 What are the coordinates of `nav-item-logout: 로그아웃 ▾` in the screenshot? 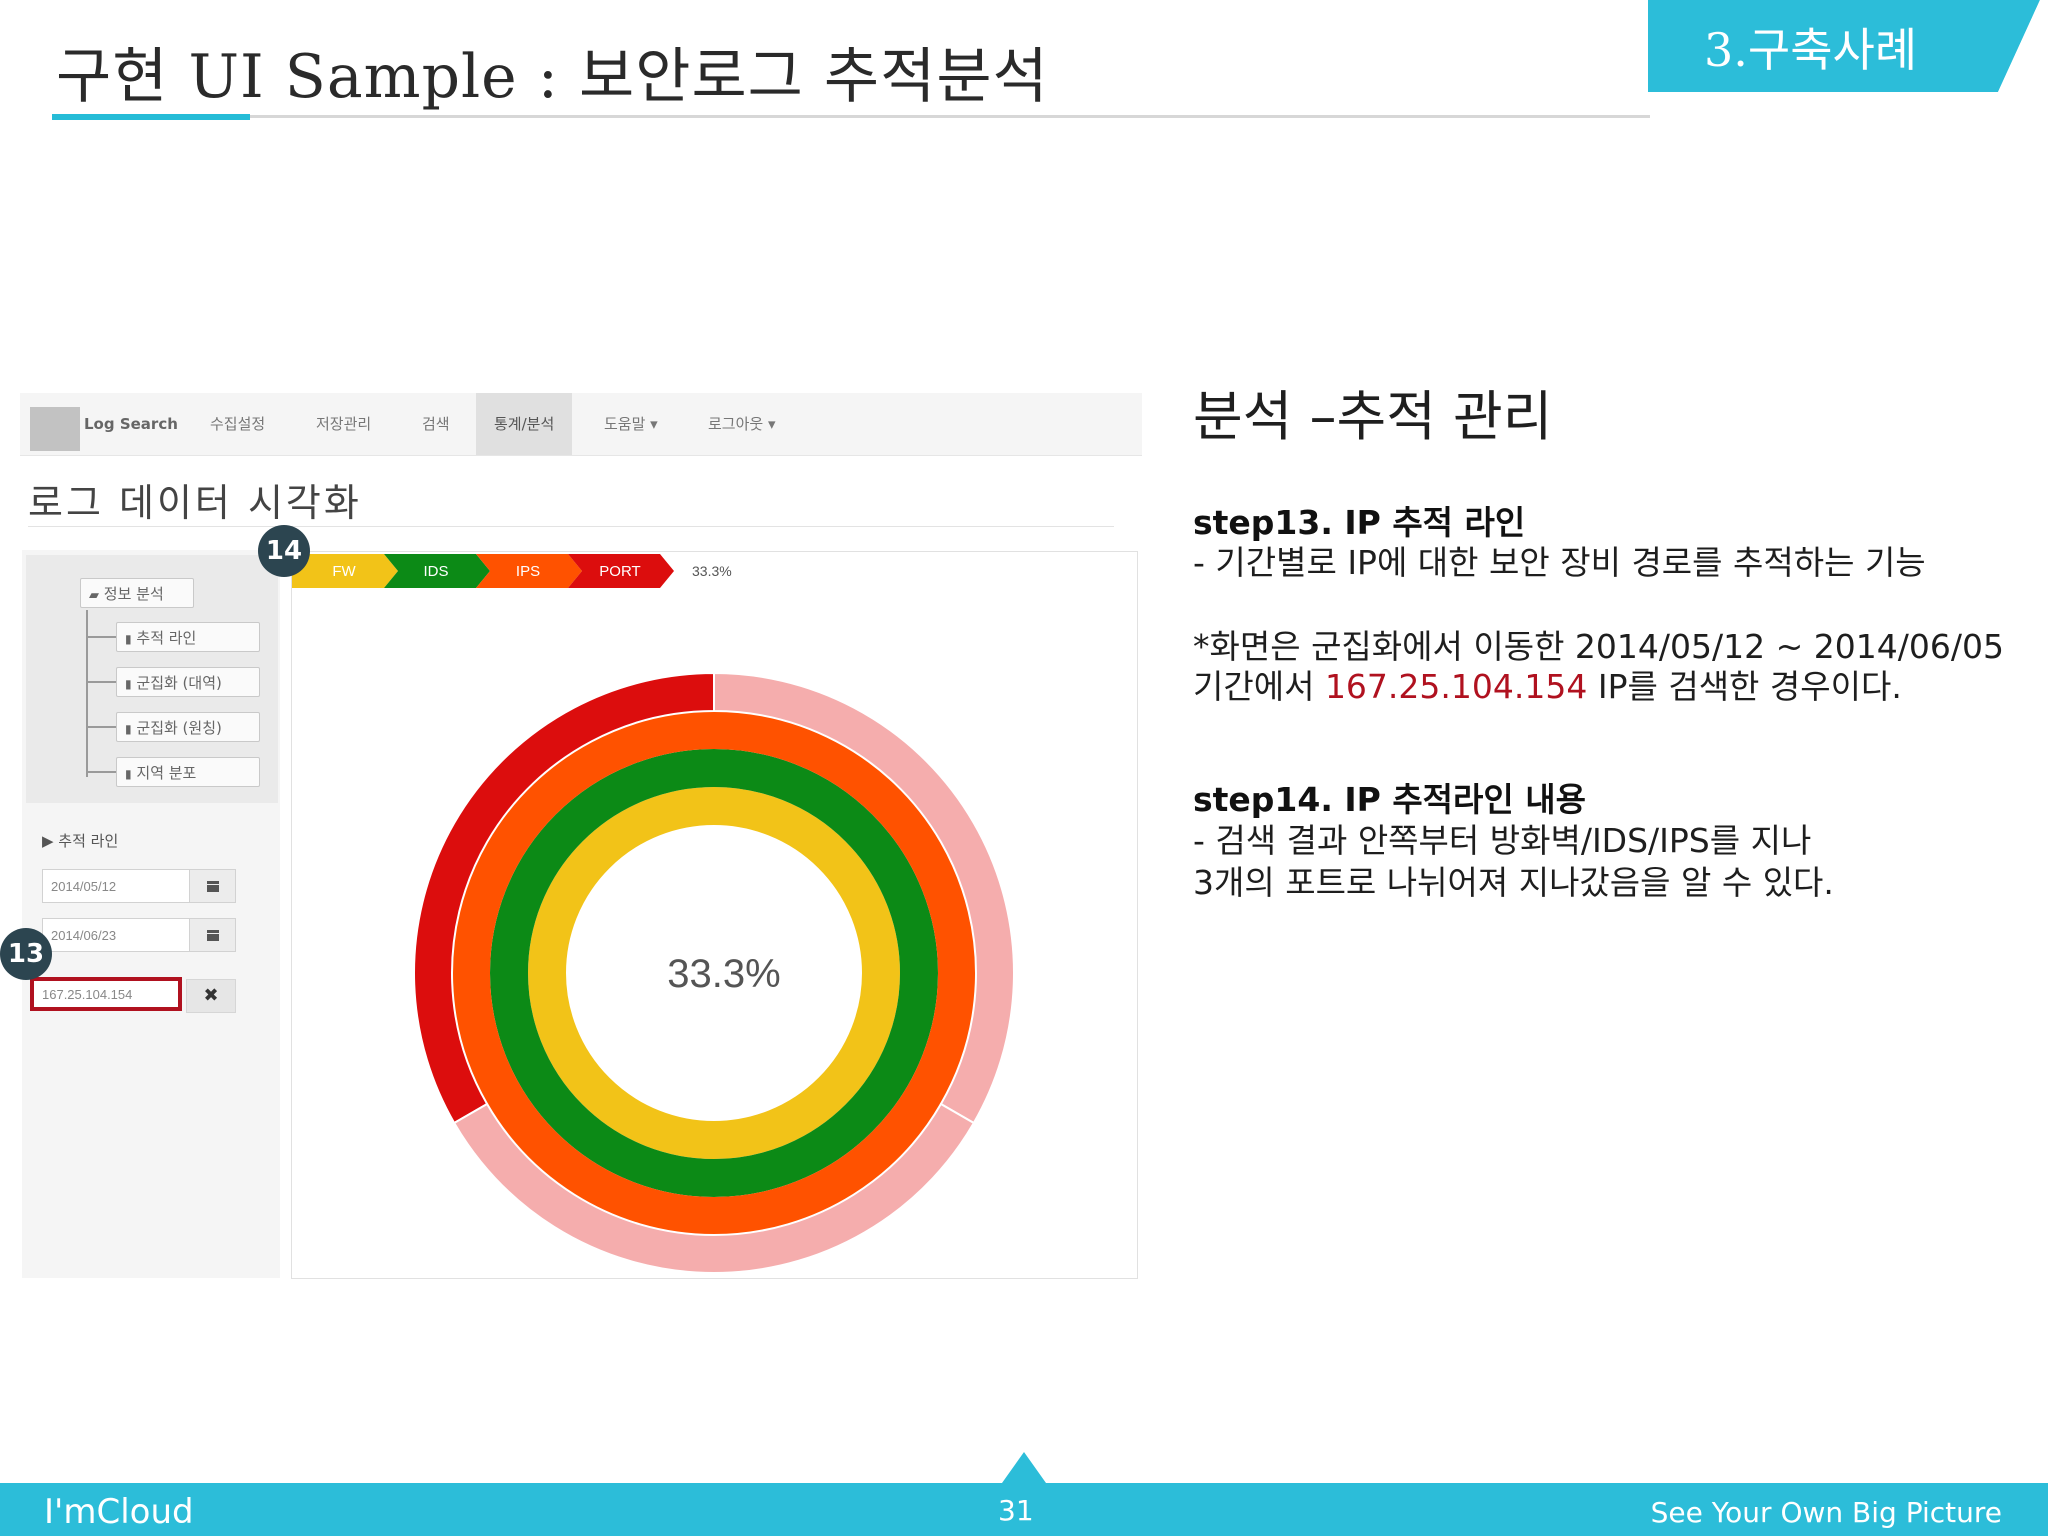 It's located at (742, 424).